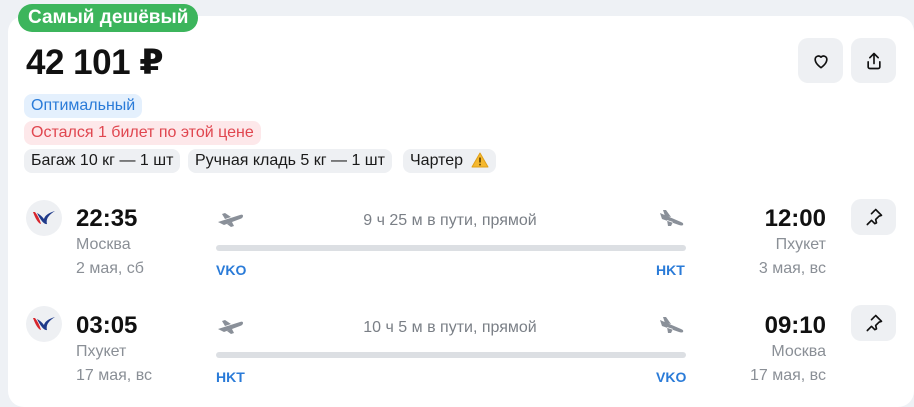 This screenshot has height=407, width=914. I want to click on heart-icon, so click(820, 61).